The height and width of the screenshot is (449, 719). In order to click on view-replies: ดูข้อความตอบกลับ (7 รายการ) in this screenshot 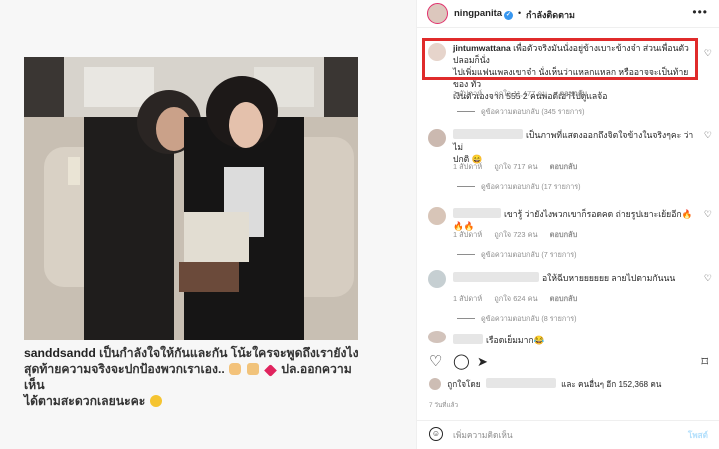, I will do `click(517, 255)`.